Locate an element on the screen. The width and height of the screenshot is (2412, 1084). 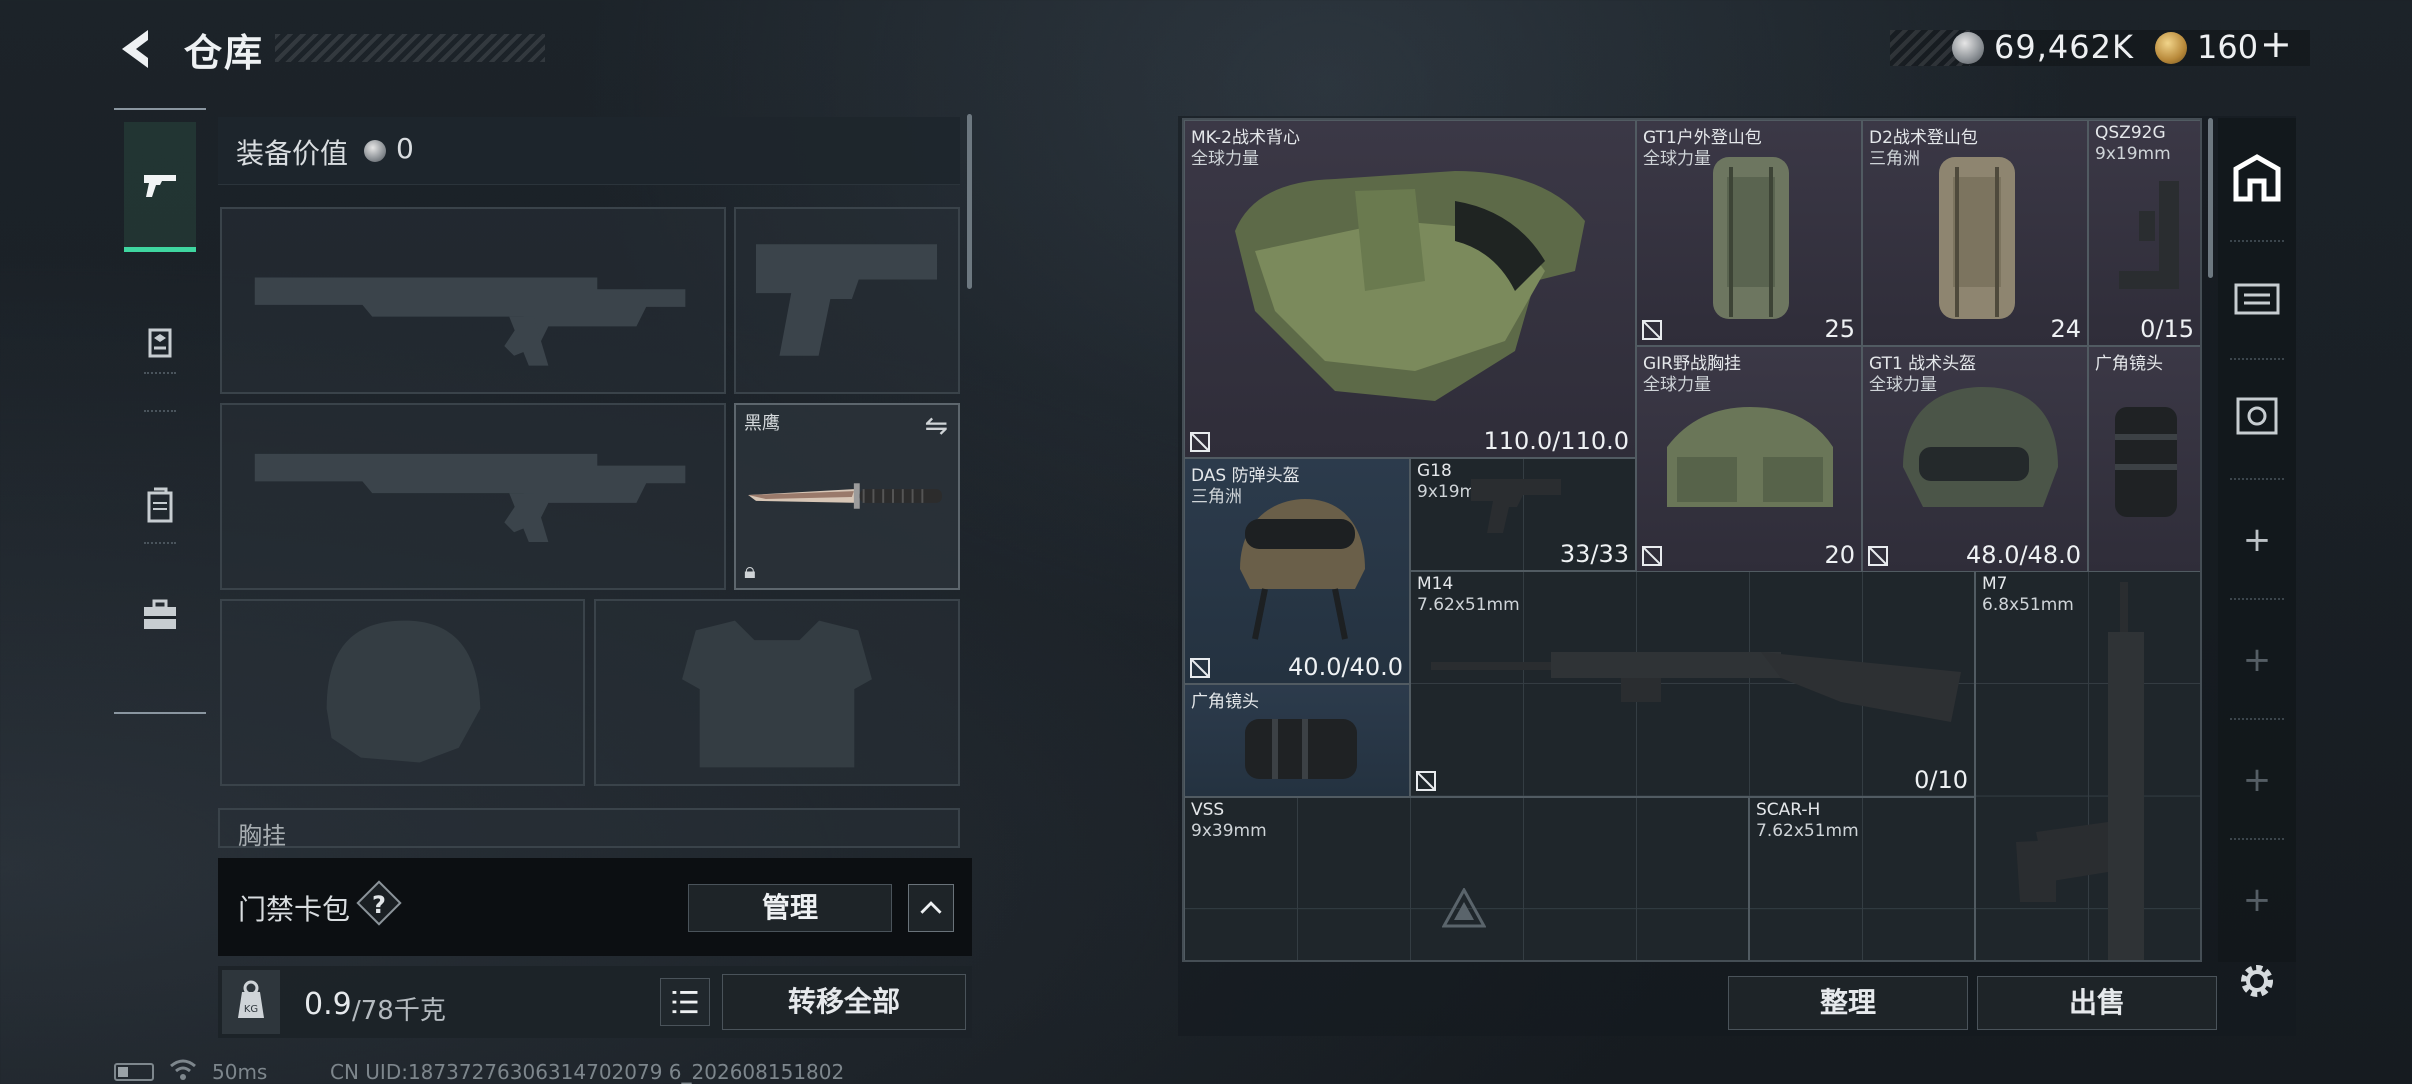
slot-helmet is located at coordinates (402, 692).